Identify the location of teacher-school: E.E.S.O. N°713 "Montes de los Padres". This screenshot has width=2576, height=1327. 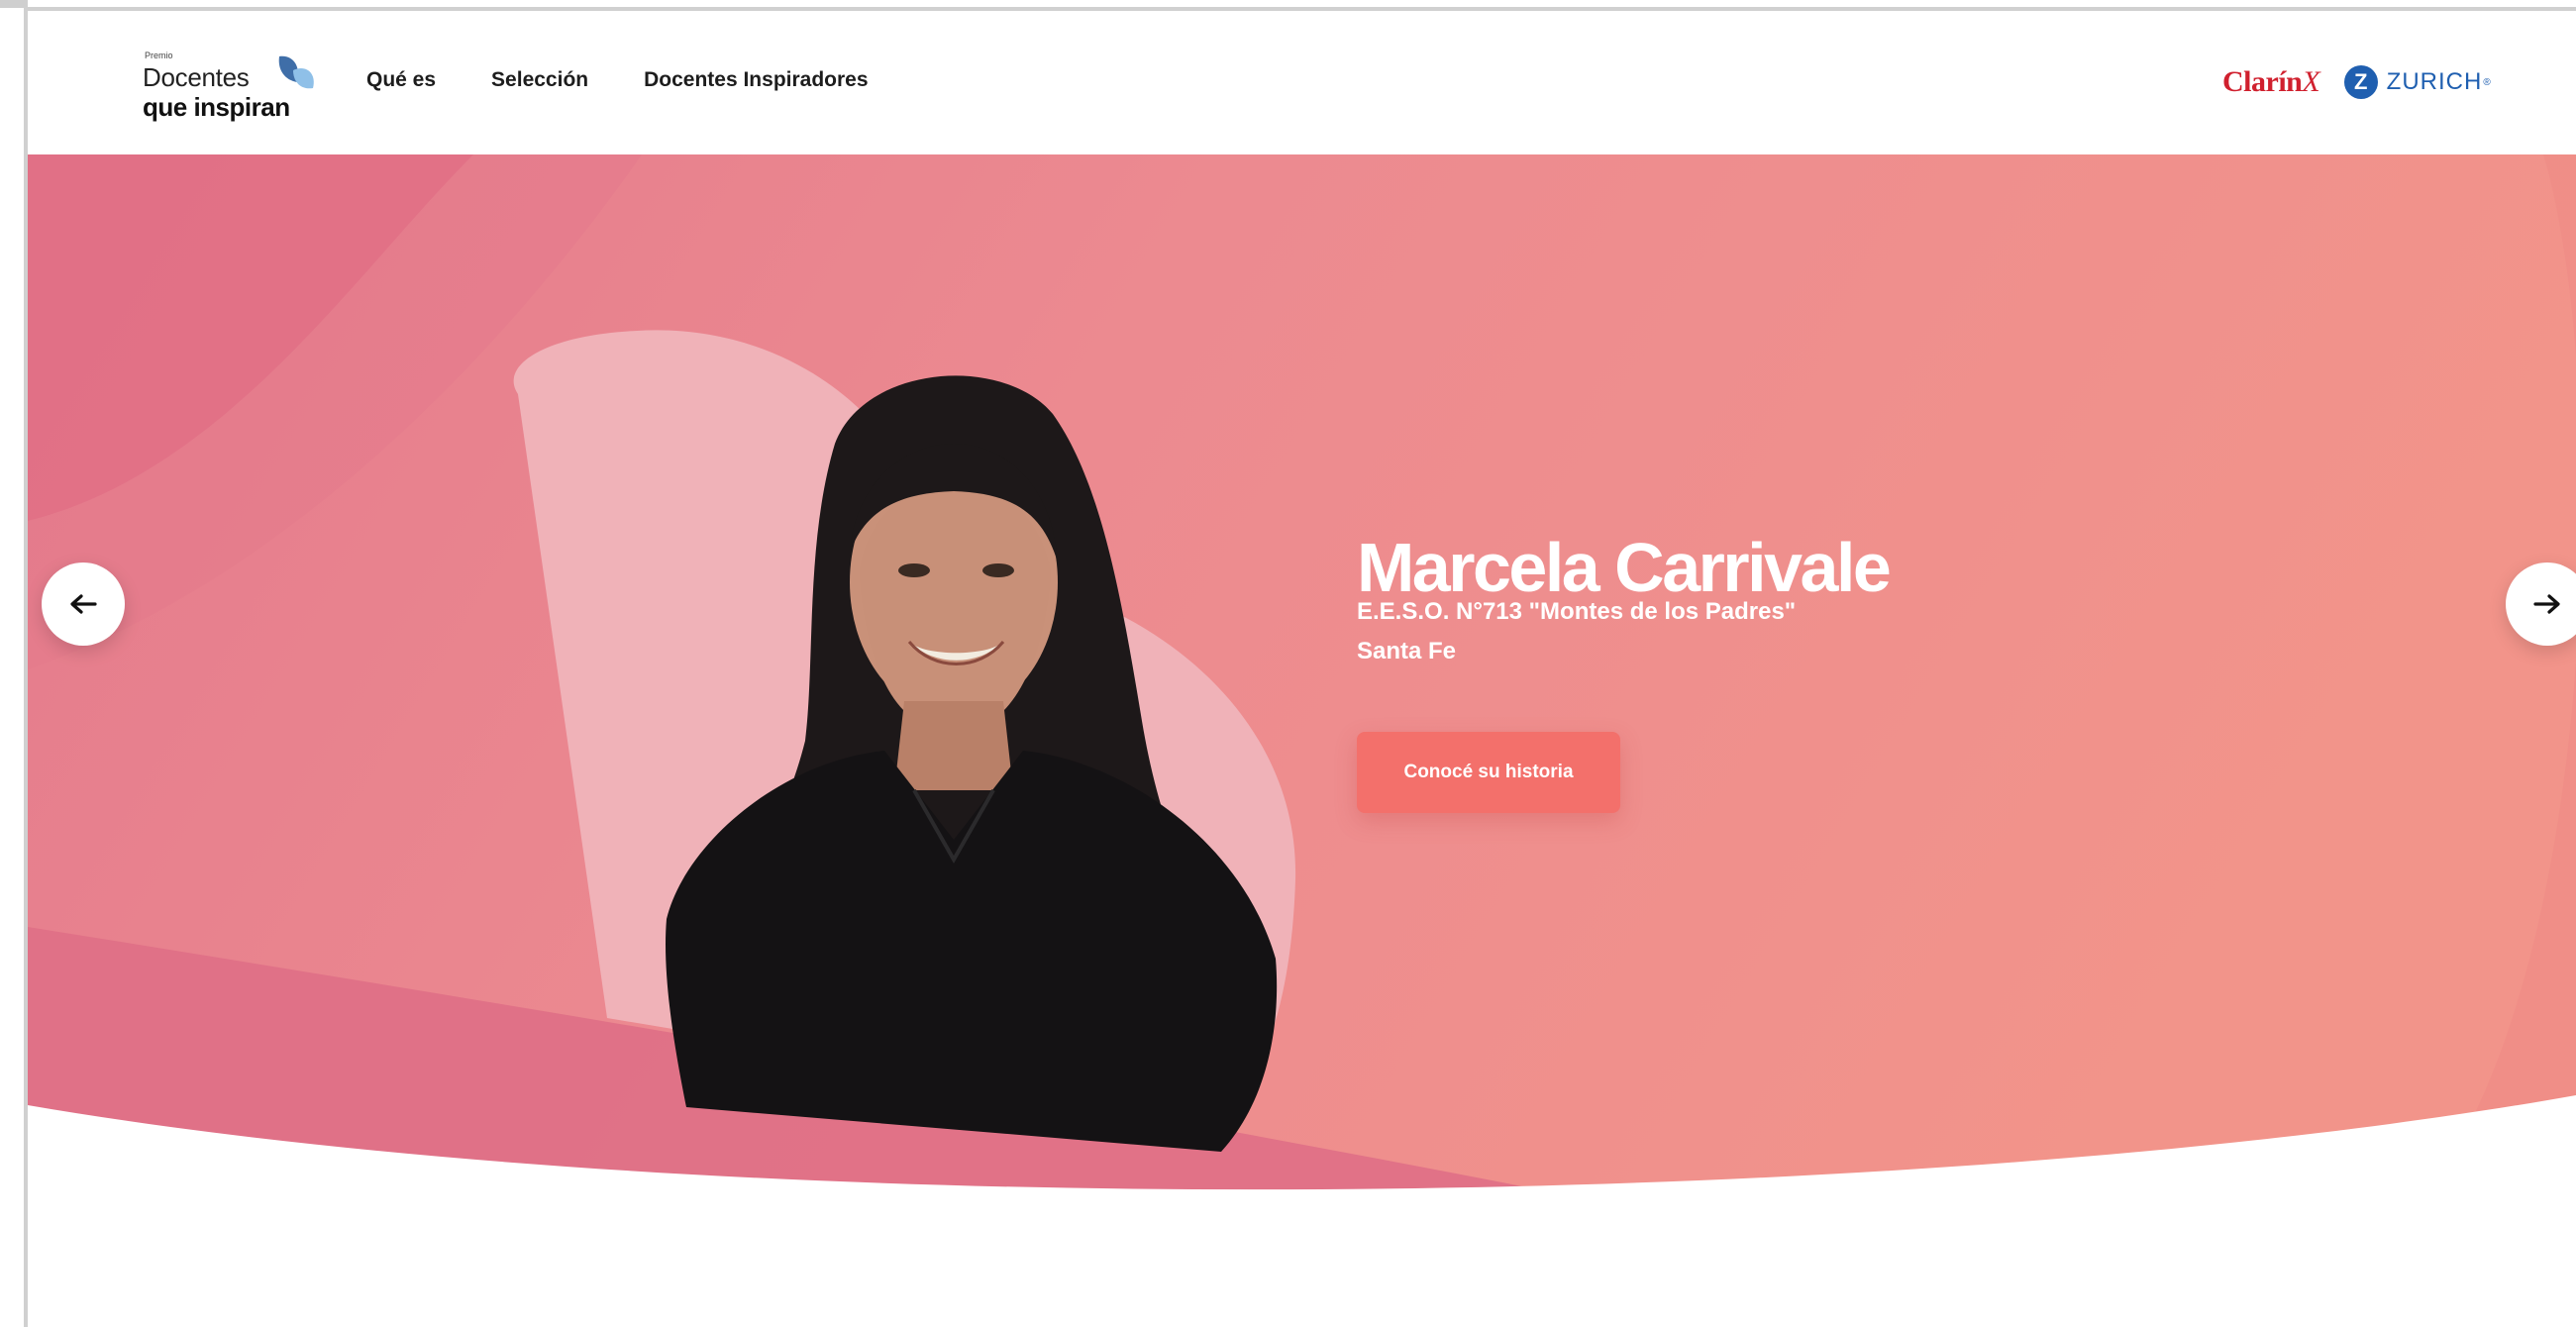
(1577, 611).